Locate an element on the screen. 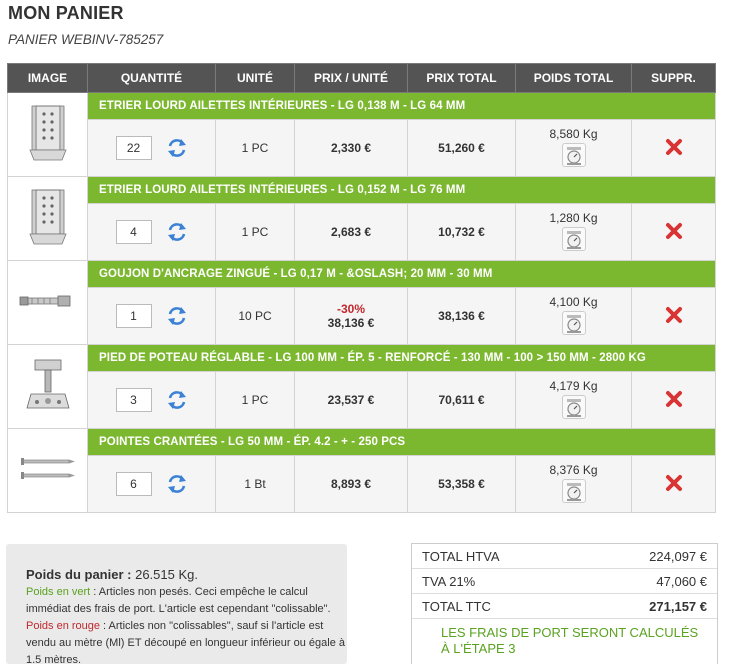 The height and width of the screenshot is (669, 730). weight-cell: 4,100 Kg is located at coordinates (573, 316).